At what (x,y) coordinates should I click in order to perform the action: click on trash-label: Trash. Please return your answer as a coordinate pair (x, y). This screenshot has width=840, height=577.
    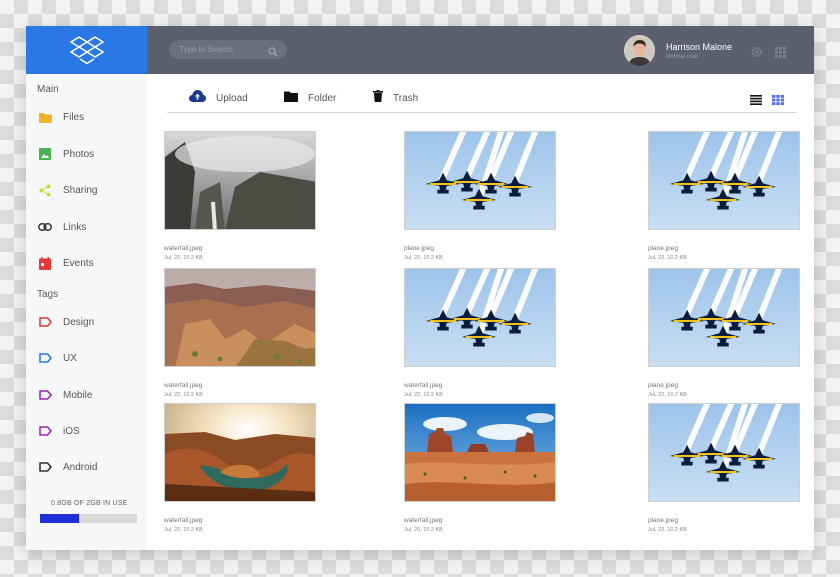
    Looking at the image, I should click on (406, 98).